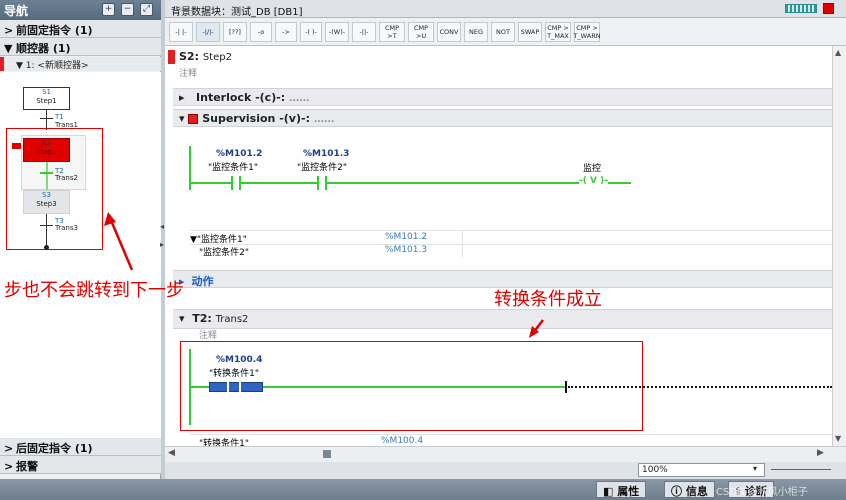 Image resolution: width=846 pixels, height=500 pixels. I want to click on nav-title: 导航, so click(80, 10).